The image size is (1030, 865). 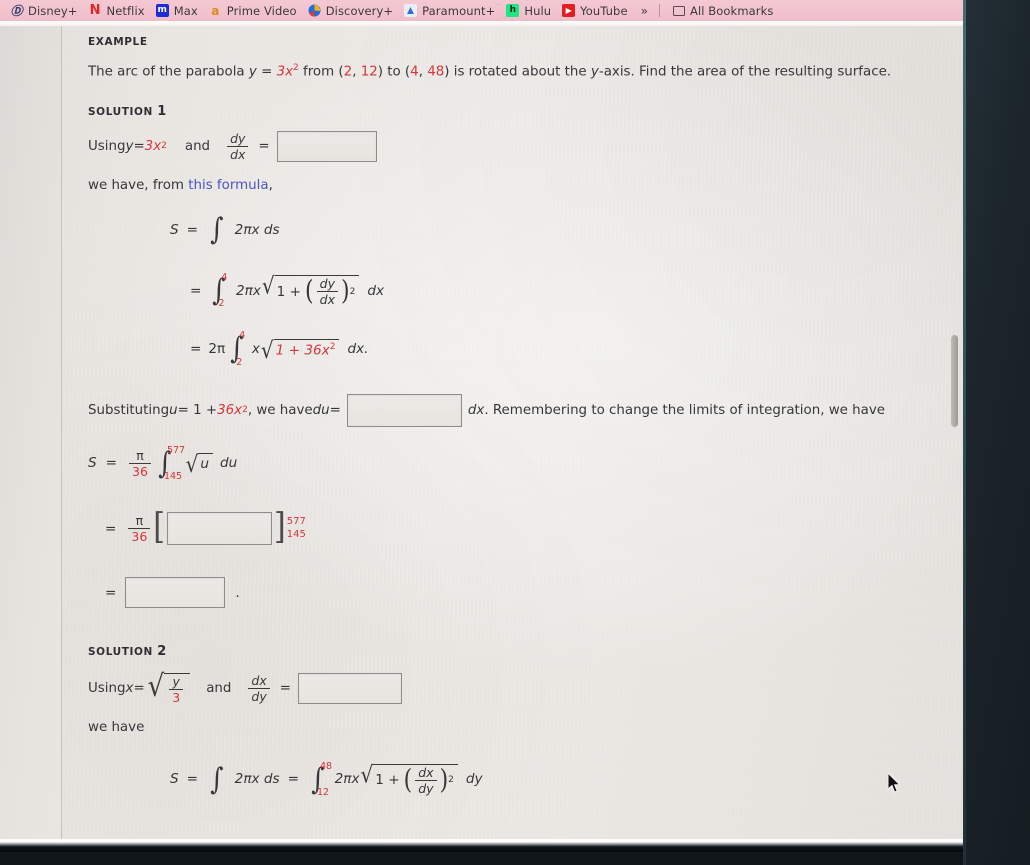 What do you see at coordinates (129, 146) in the screenshot?
I see `using-var-y: y` at bounding box center [129, 146].